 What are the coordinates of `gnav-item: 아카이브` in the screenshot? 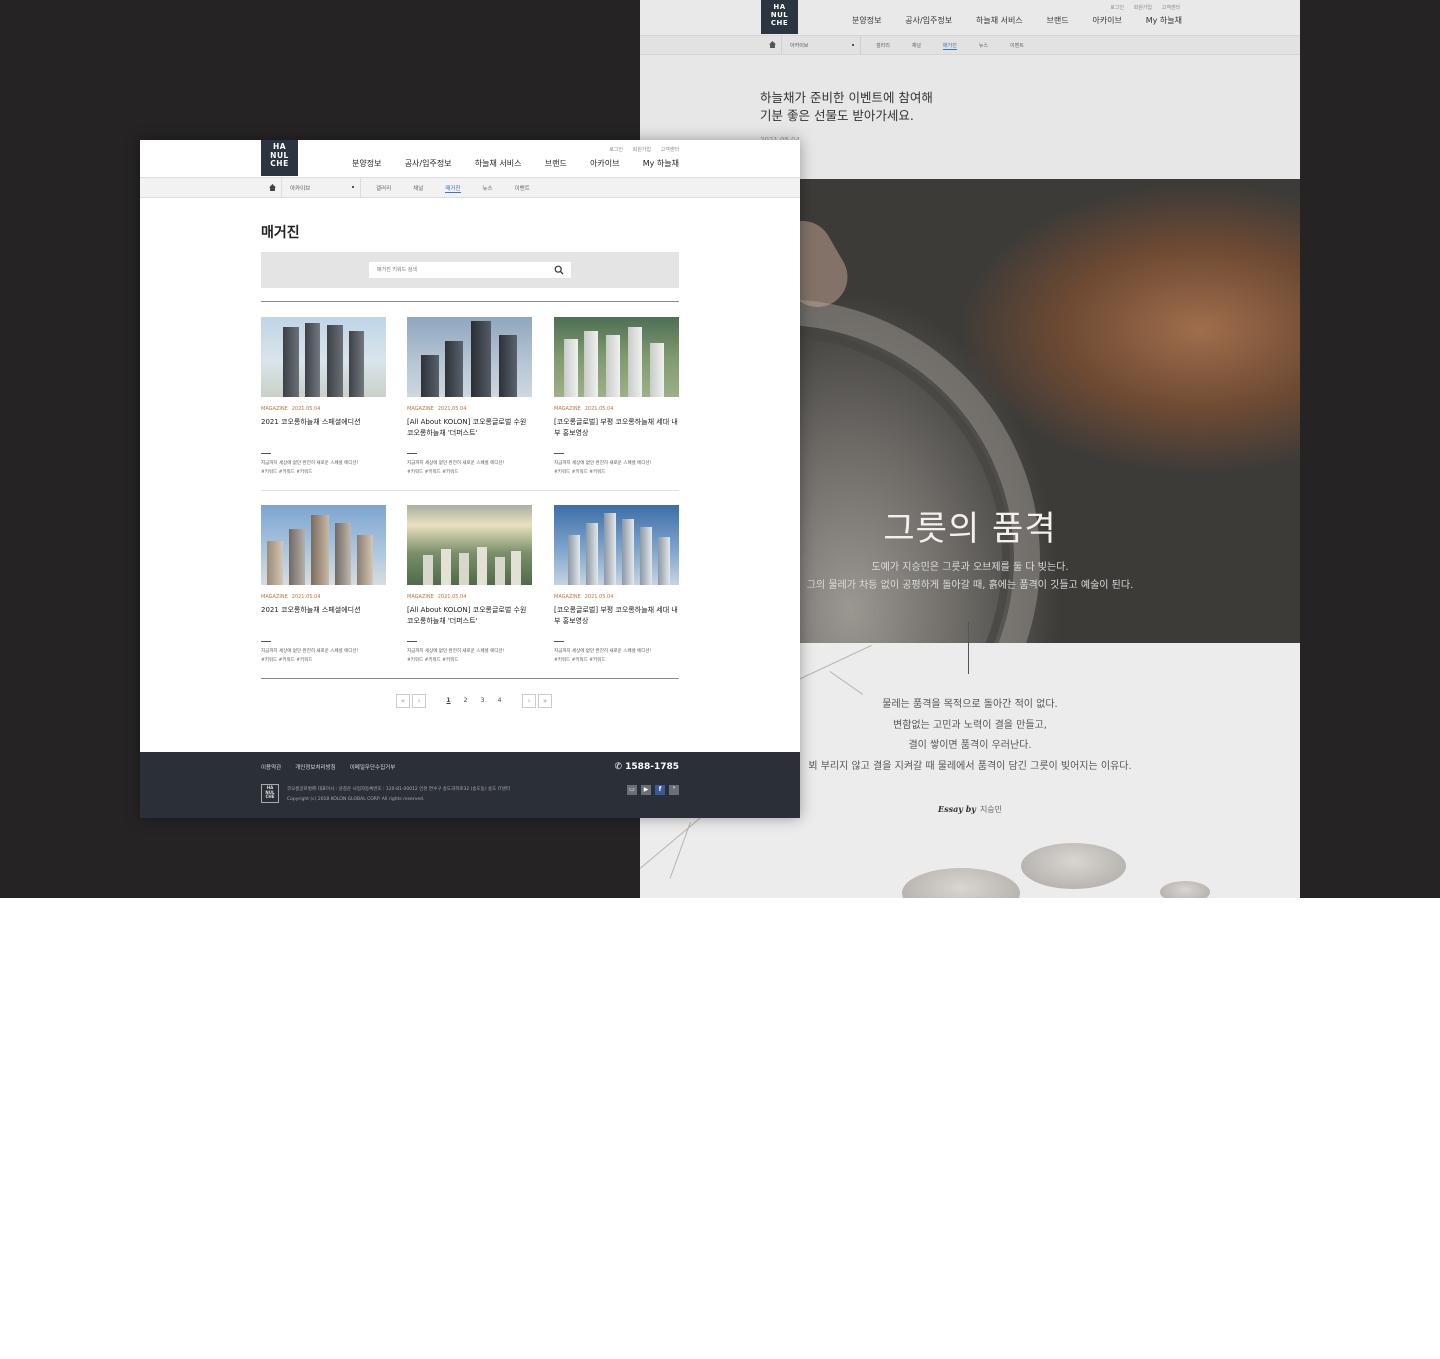 It's located at (1106, 20).